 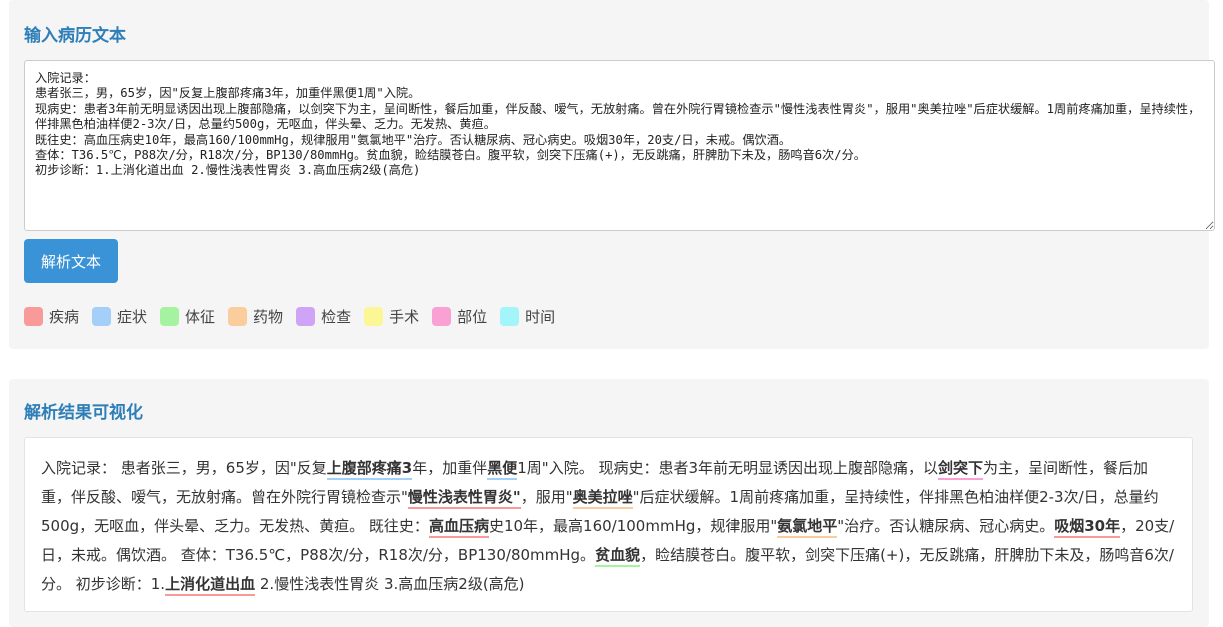 I want to click on legend-swatch-sign, so click(x=170, y=316).